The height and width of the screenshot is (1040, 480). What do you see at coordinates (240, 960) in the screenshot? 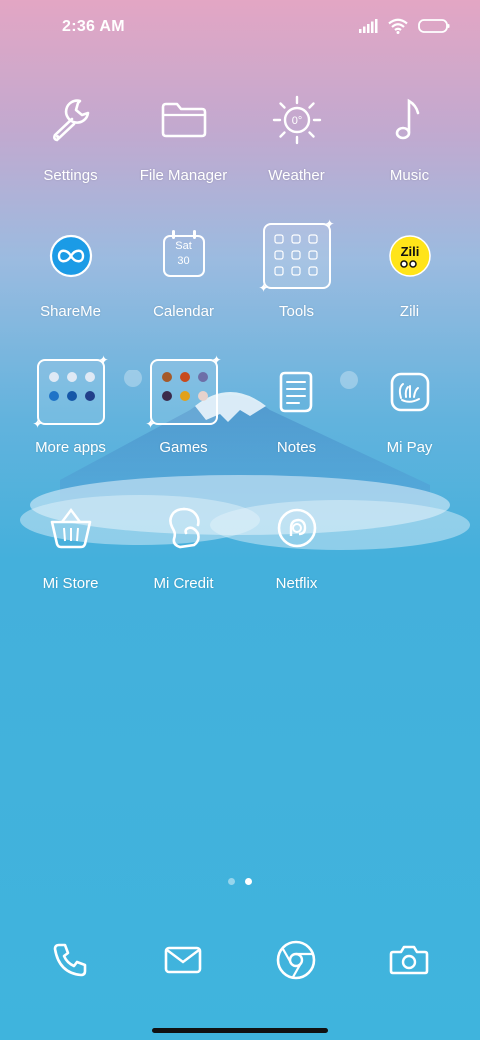
I see `dock` at bounding box center [240, 960].